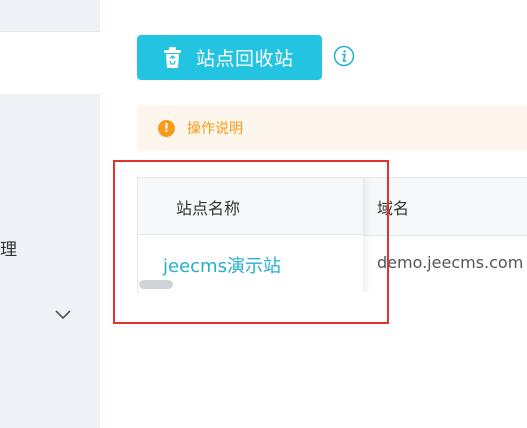 Image resolution: width=527 pixels, height=428 pixels. What do you see at coordinates (63, 315) in the screenshot?
I see `chevron-down-icon` at bounding box center [63, 315].